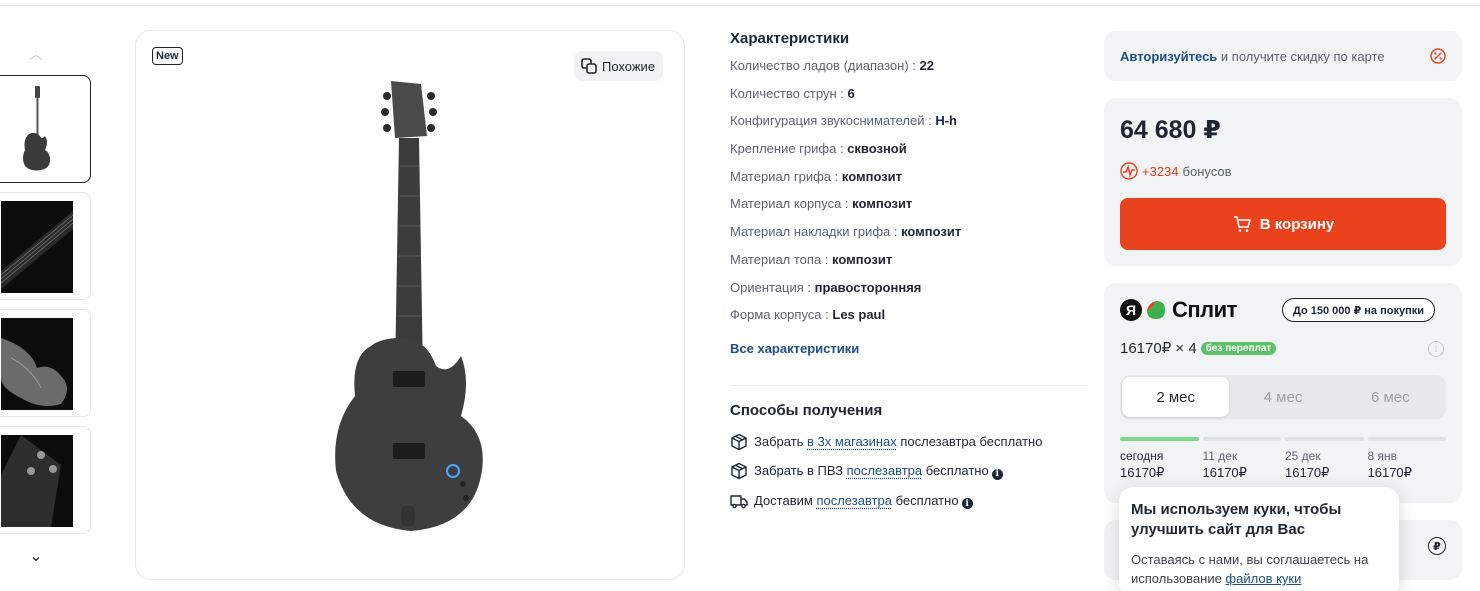 This screenshot has height=591, width=1480. What do you see at coordinates (1358, 310) in the screenshot?
I see `split-limit-badge: До 150 000 ₽ на покупки` at bounding box center [1358, 310].